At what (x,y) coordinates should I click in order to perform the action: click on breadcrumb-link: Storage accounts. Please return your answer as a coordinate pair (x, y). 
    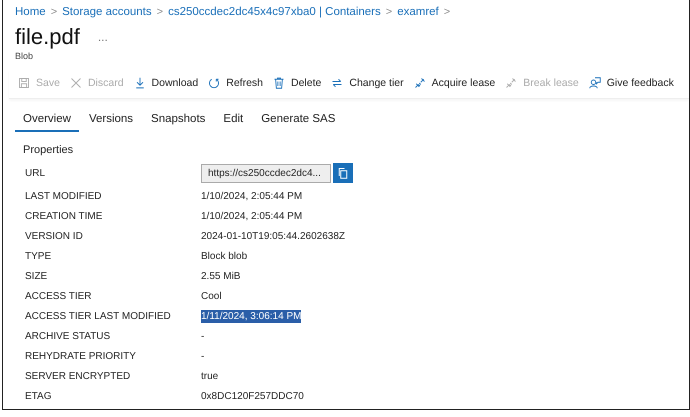
    Looking at the image, I should click on (107, 12).